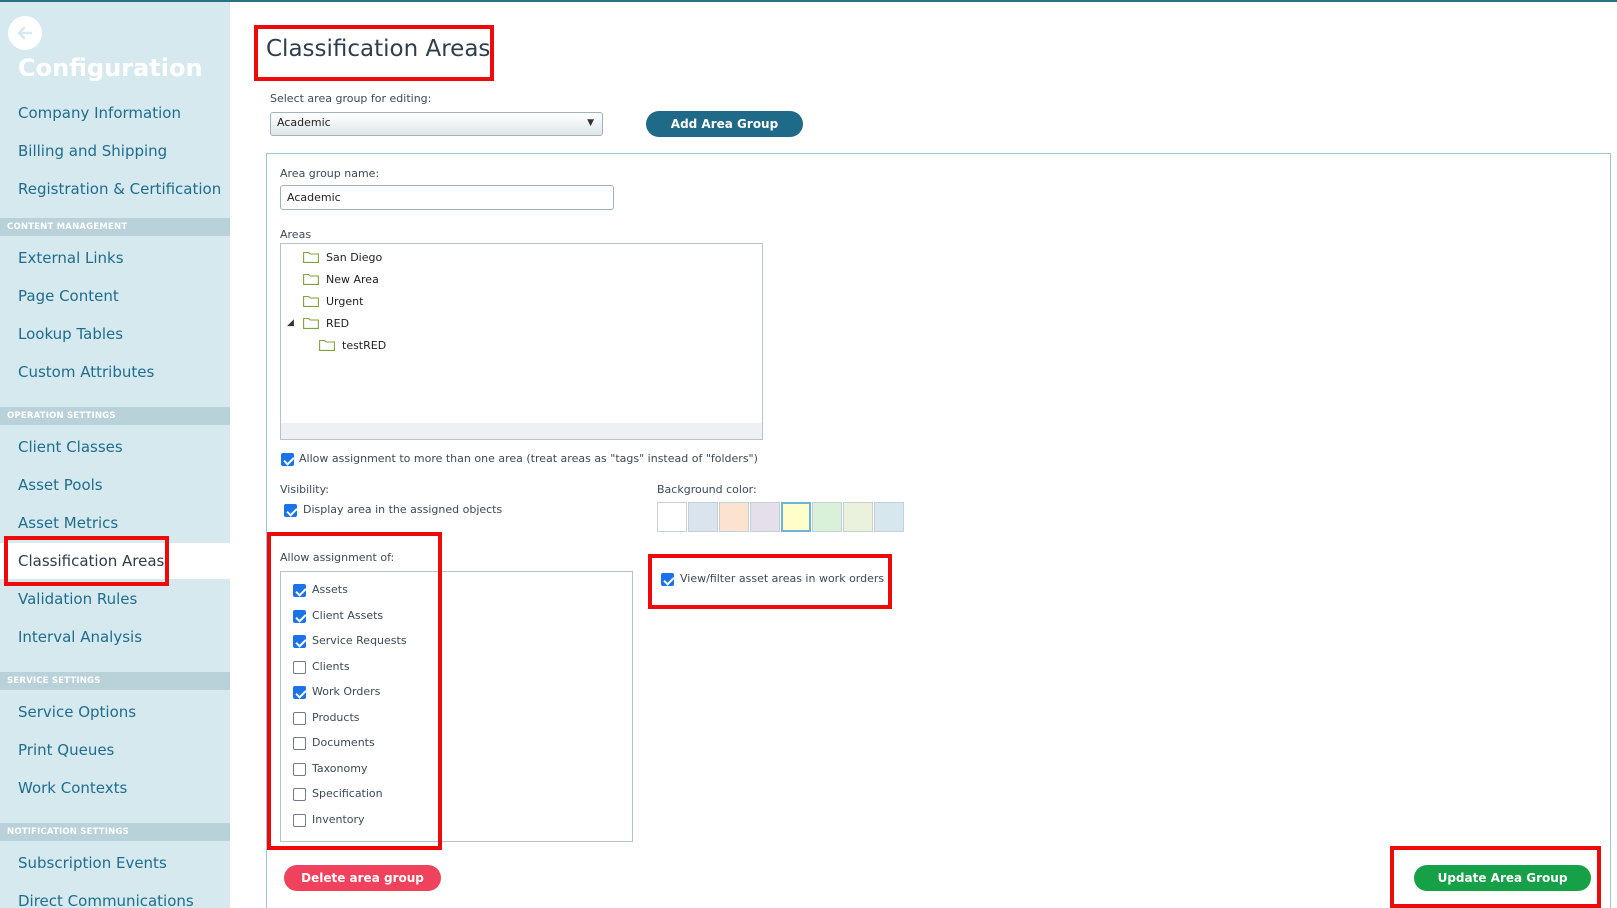 The image size is (1617, 908). I want to click on display-area-checkbox, so click(290, 510).